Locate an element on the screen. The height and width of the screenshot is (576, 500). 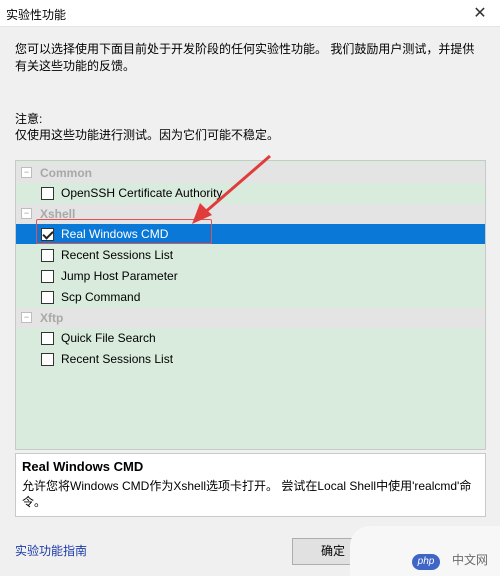
tree-group-common: − Common is located at coordinates (250, 173).